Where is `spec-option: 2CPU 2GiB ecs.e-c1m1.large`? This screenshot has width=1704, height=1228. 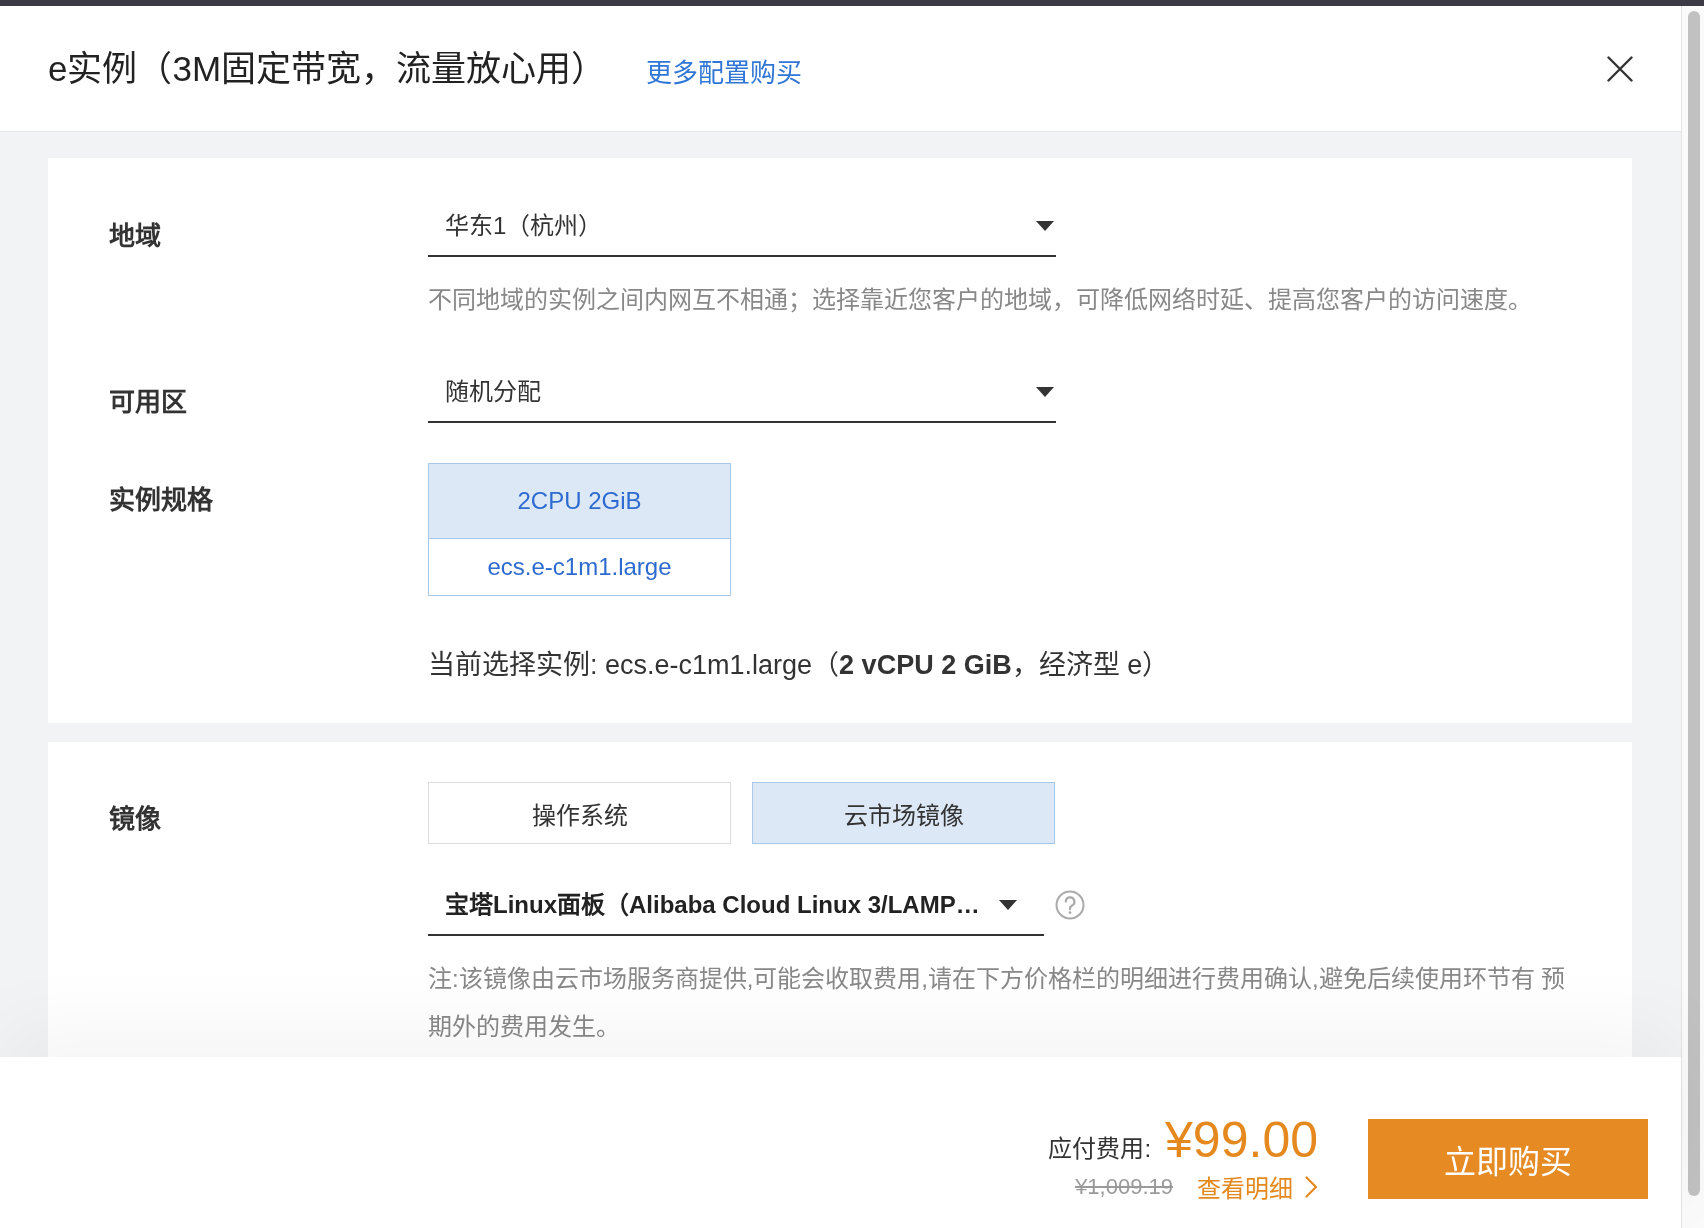 spec-option: 2CPU 2GiB ecs.e-c1m1.large is located at coordinates (579, 529).